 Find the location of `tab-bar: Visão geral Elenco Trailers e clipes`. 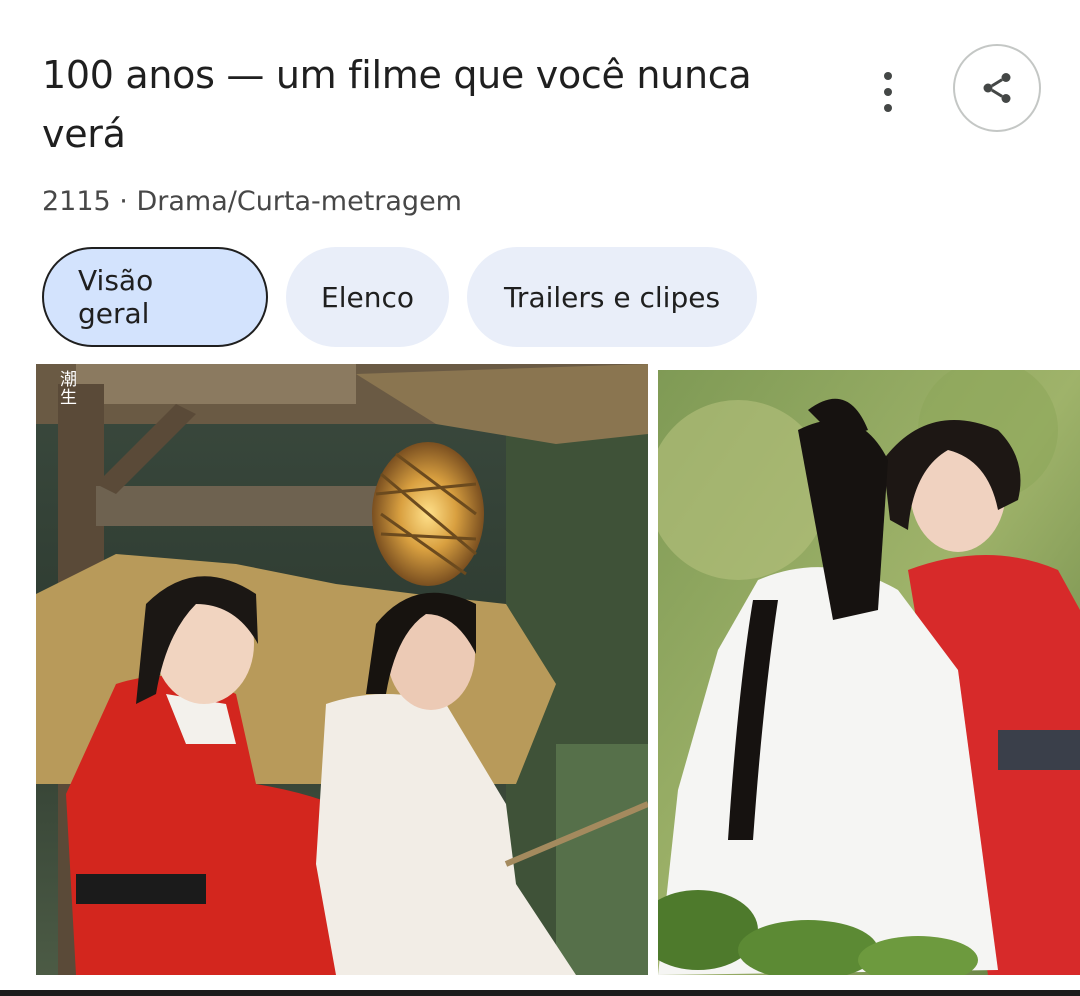

tab-bar: Visão geral Elenco Trailers e clipes is located at coordinates (399, 297).